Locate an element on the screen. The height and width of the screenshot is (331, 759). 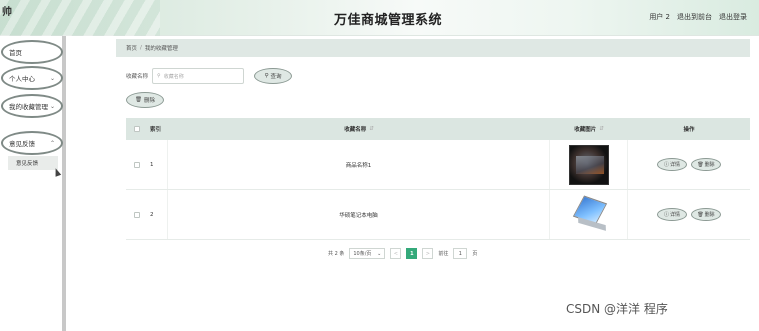
column-image: 收藏图片 ⇵ is located at coordinates (589, 129).